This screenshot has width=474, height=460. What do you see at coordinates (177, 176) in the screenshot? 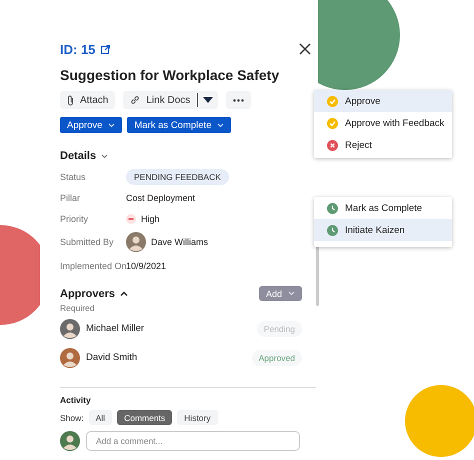
I see `status-badge: PENDING FEEDBACK` at bounding box center [177, 176].